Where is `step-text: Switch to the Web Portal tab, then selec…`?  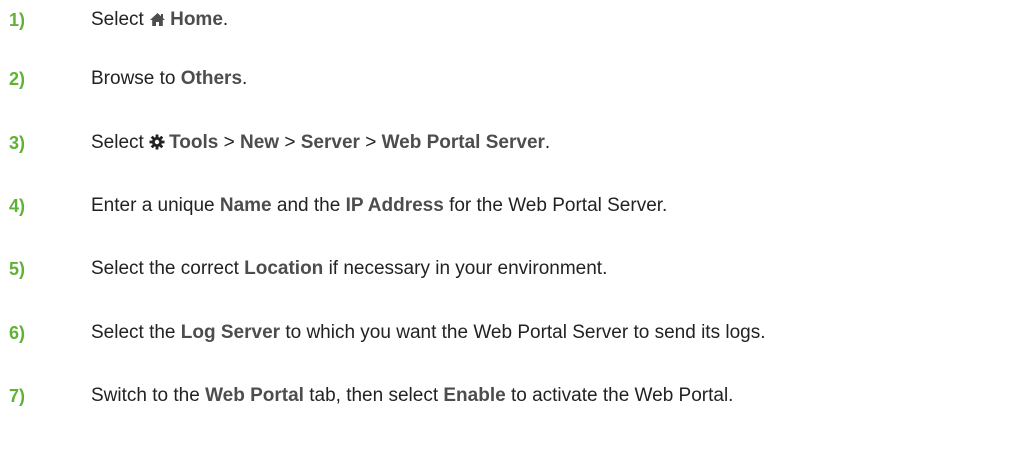
step-text: Switch to the Web Portal tab, then selec… is located at coordinates (412, 396).